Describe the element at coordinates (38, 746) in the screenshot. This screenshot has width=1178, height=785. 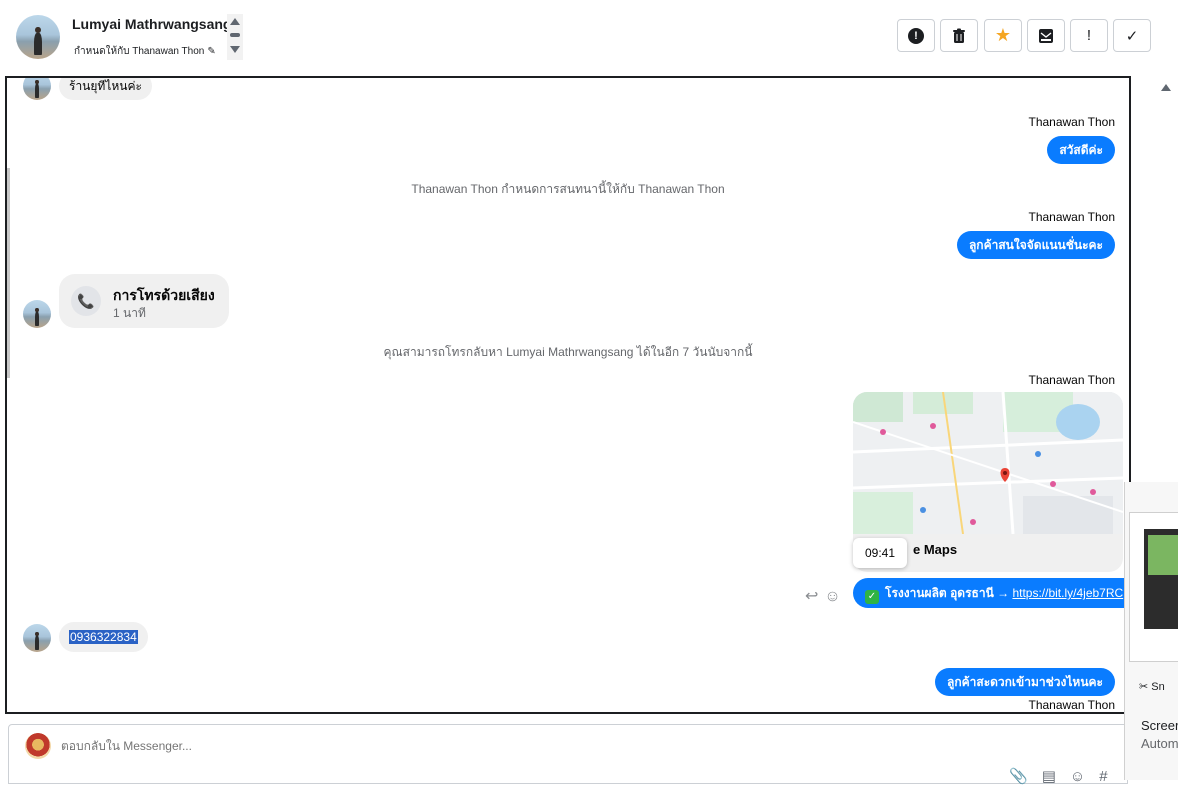
I see `page-avatar` at that location.